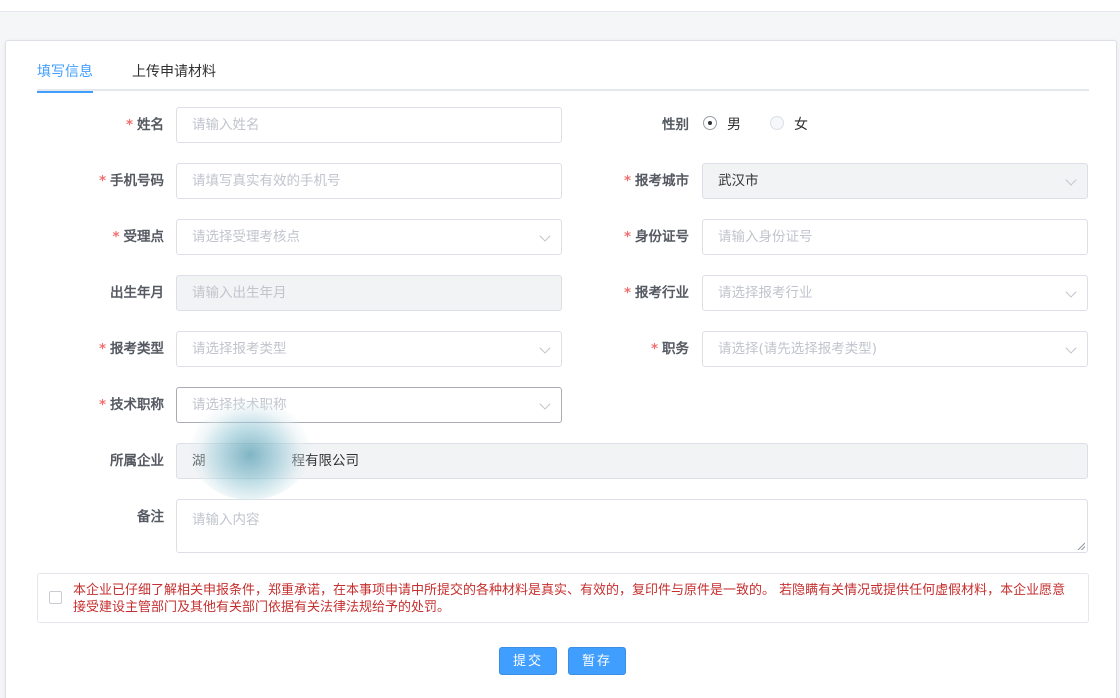 The width and height of the screenshot is (1120, 698). Describe the element at coordinates (675, 125) in the screenshot. I see `gender-label: 性别` at that location.